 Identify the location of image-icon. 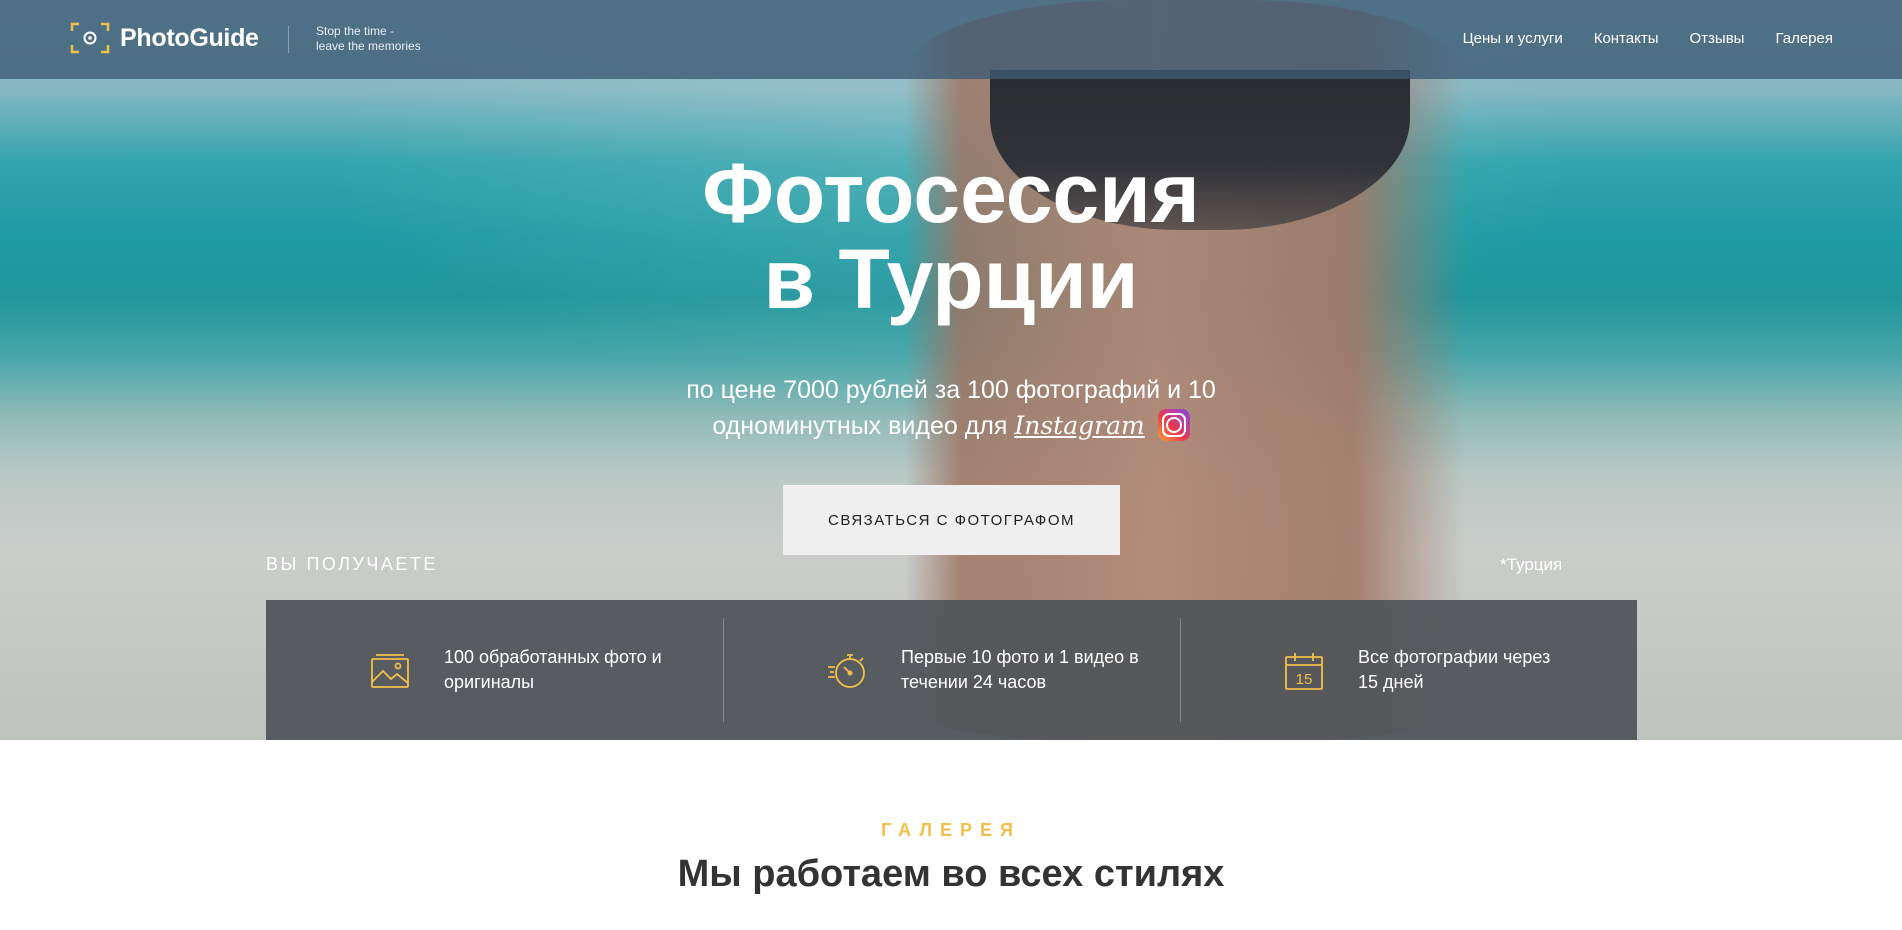
(390, 671).